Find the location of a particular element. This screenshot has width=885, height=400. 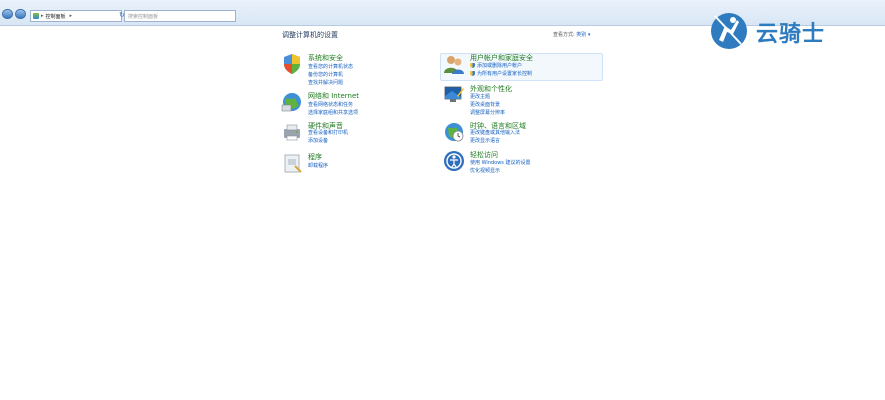

category-programs: 程序 卸载程序 is located at coordinates (351, 163).